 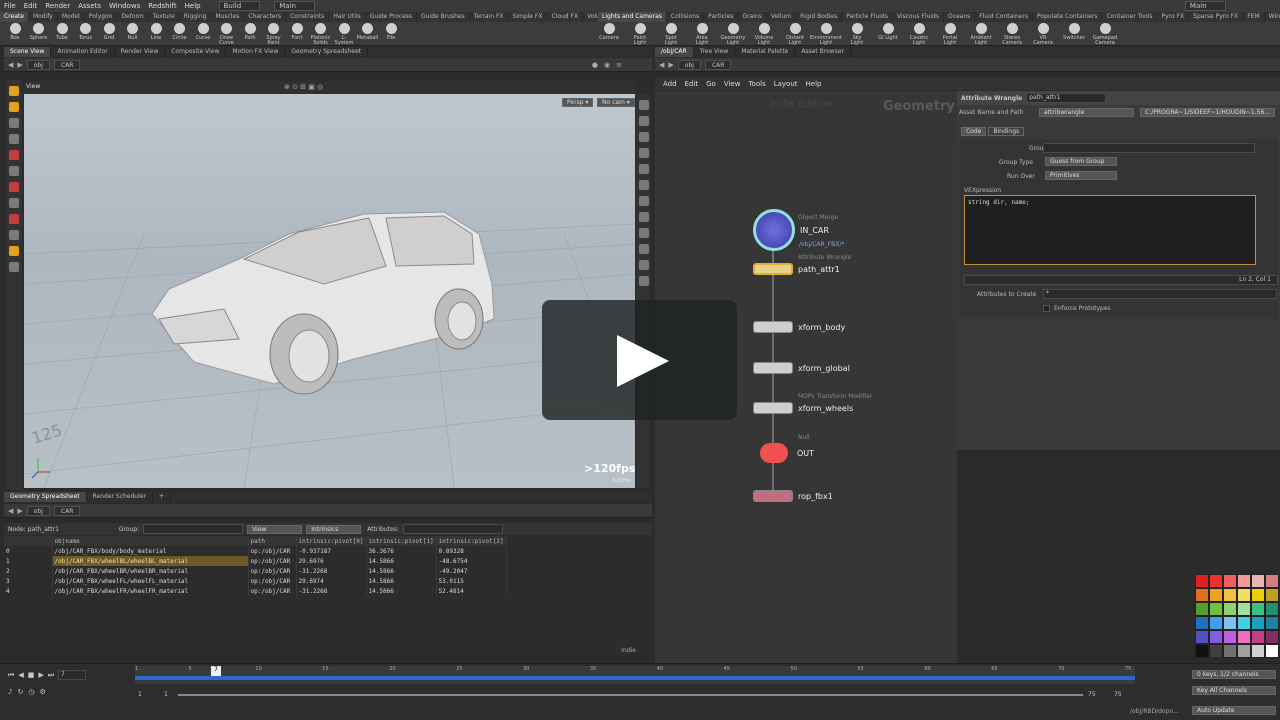 I want to click on tool-tube: Tube, so click(x=62, y=32).